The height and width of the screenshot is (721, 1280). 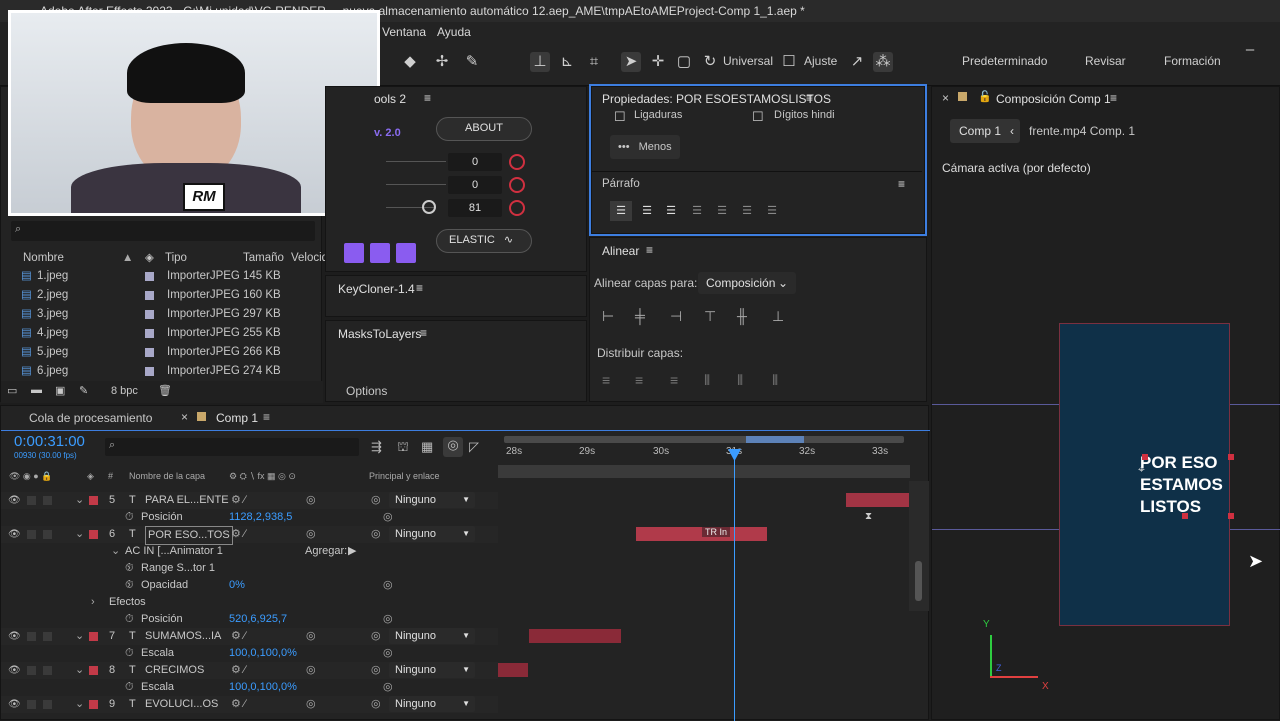 I want to click on align-h-center-icon: ╪, so click(x=640, y=316).